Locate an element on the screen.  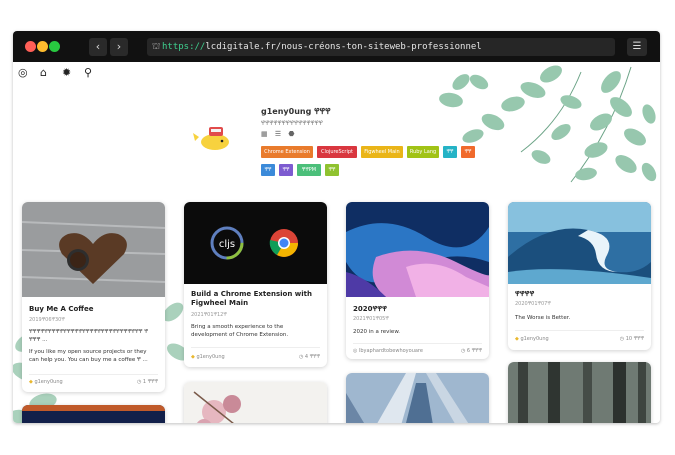
post-meta: ◆ g1eny0ung ◷ 4 𐐐𐐐𐐐 is located at coordinates (255, 358).